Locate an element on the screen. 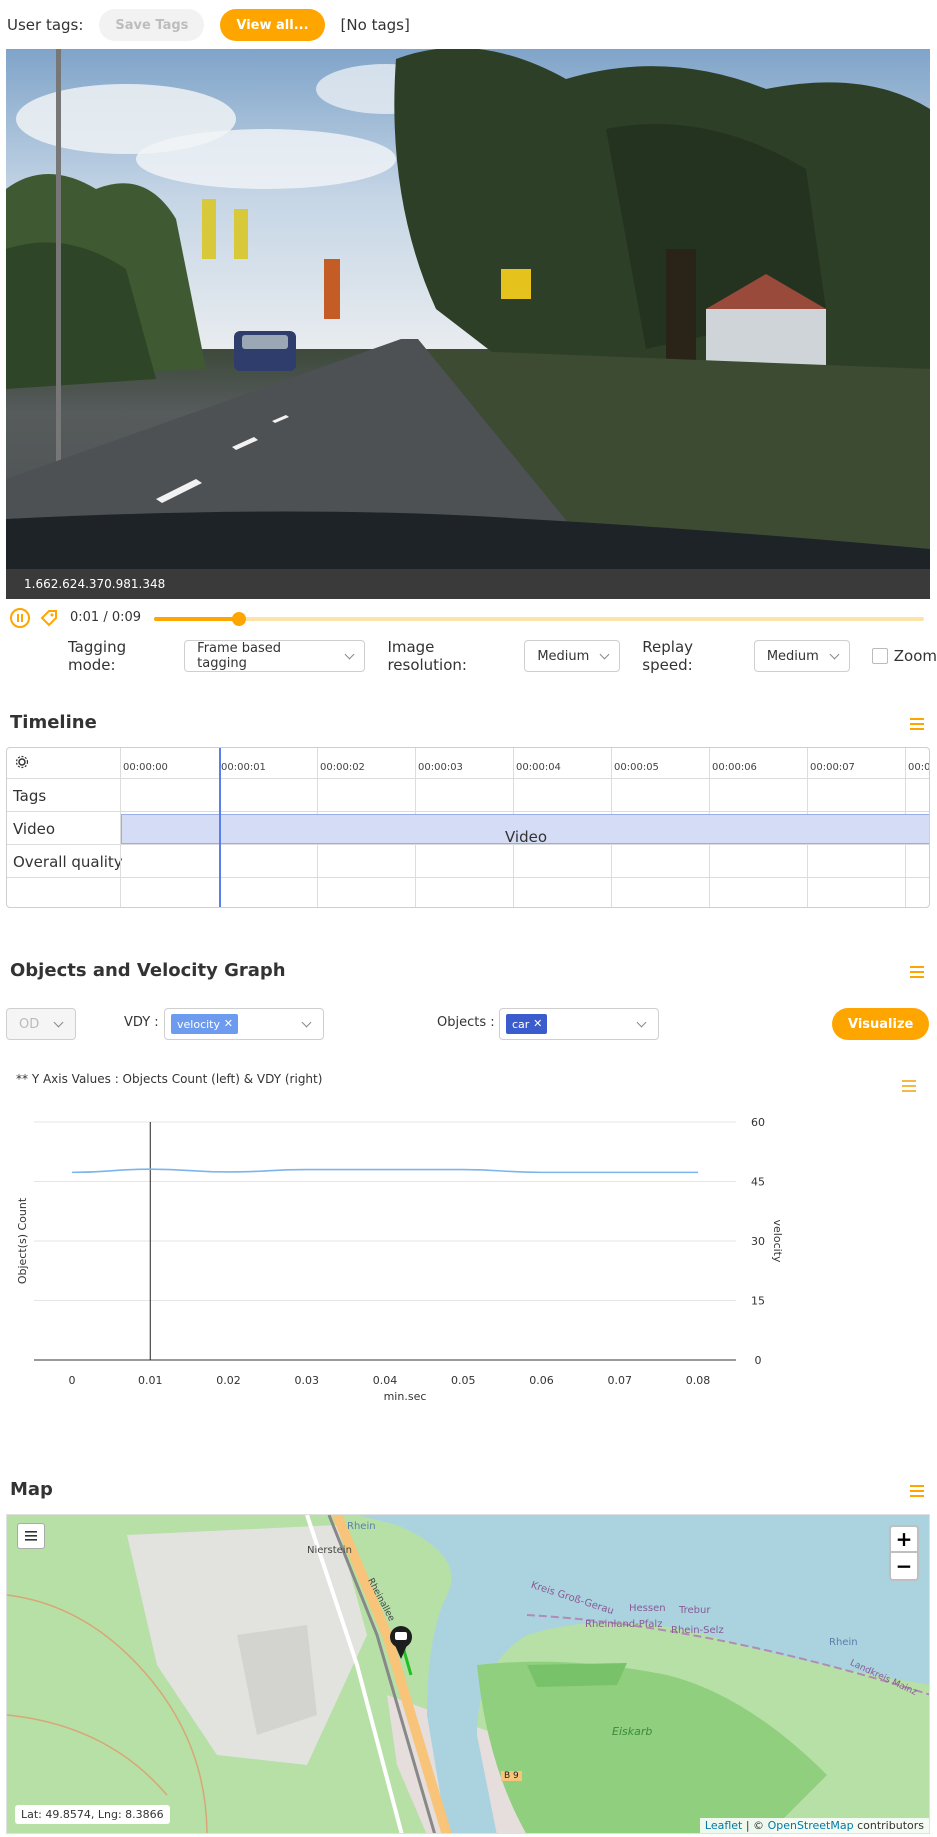  image-resolution-select: Medium is located at coordinates (572, 656).